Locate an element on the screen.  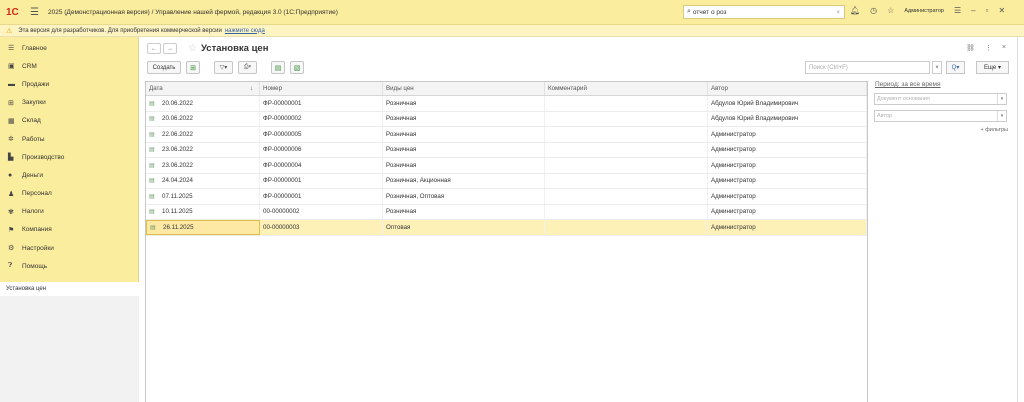
works-icon: ✲ is located at coordinates (11, 140).